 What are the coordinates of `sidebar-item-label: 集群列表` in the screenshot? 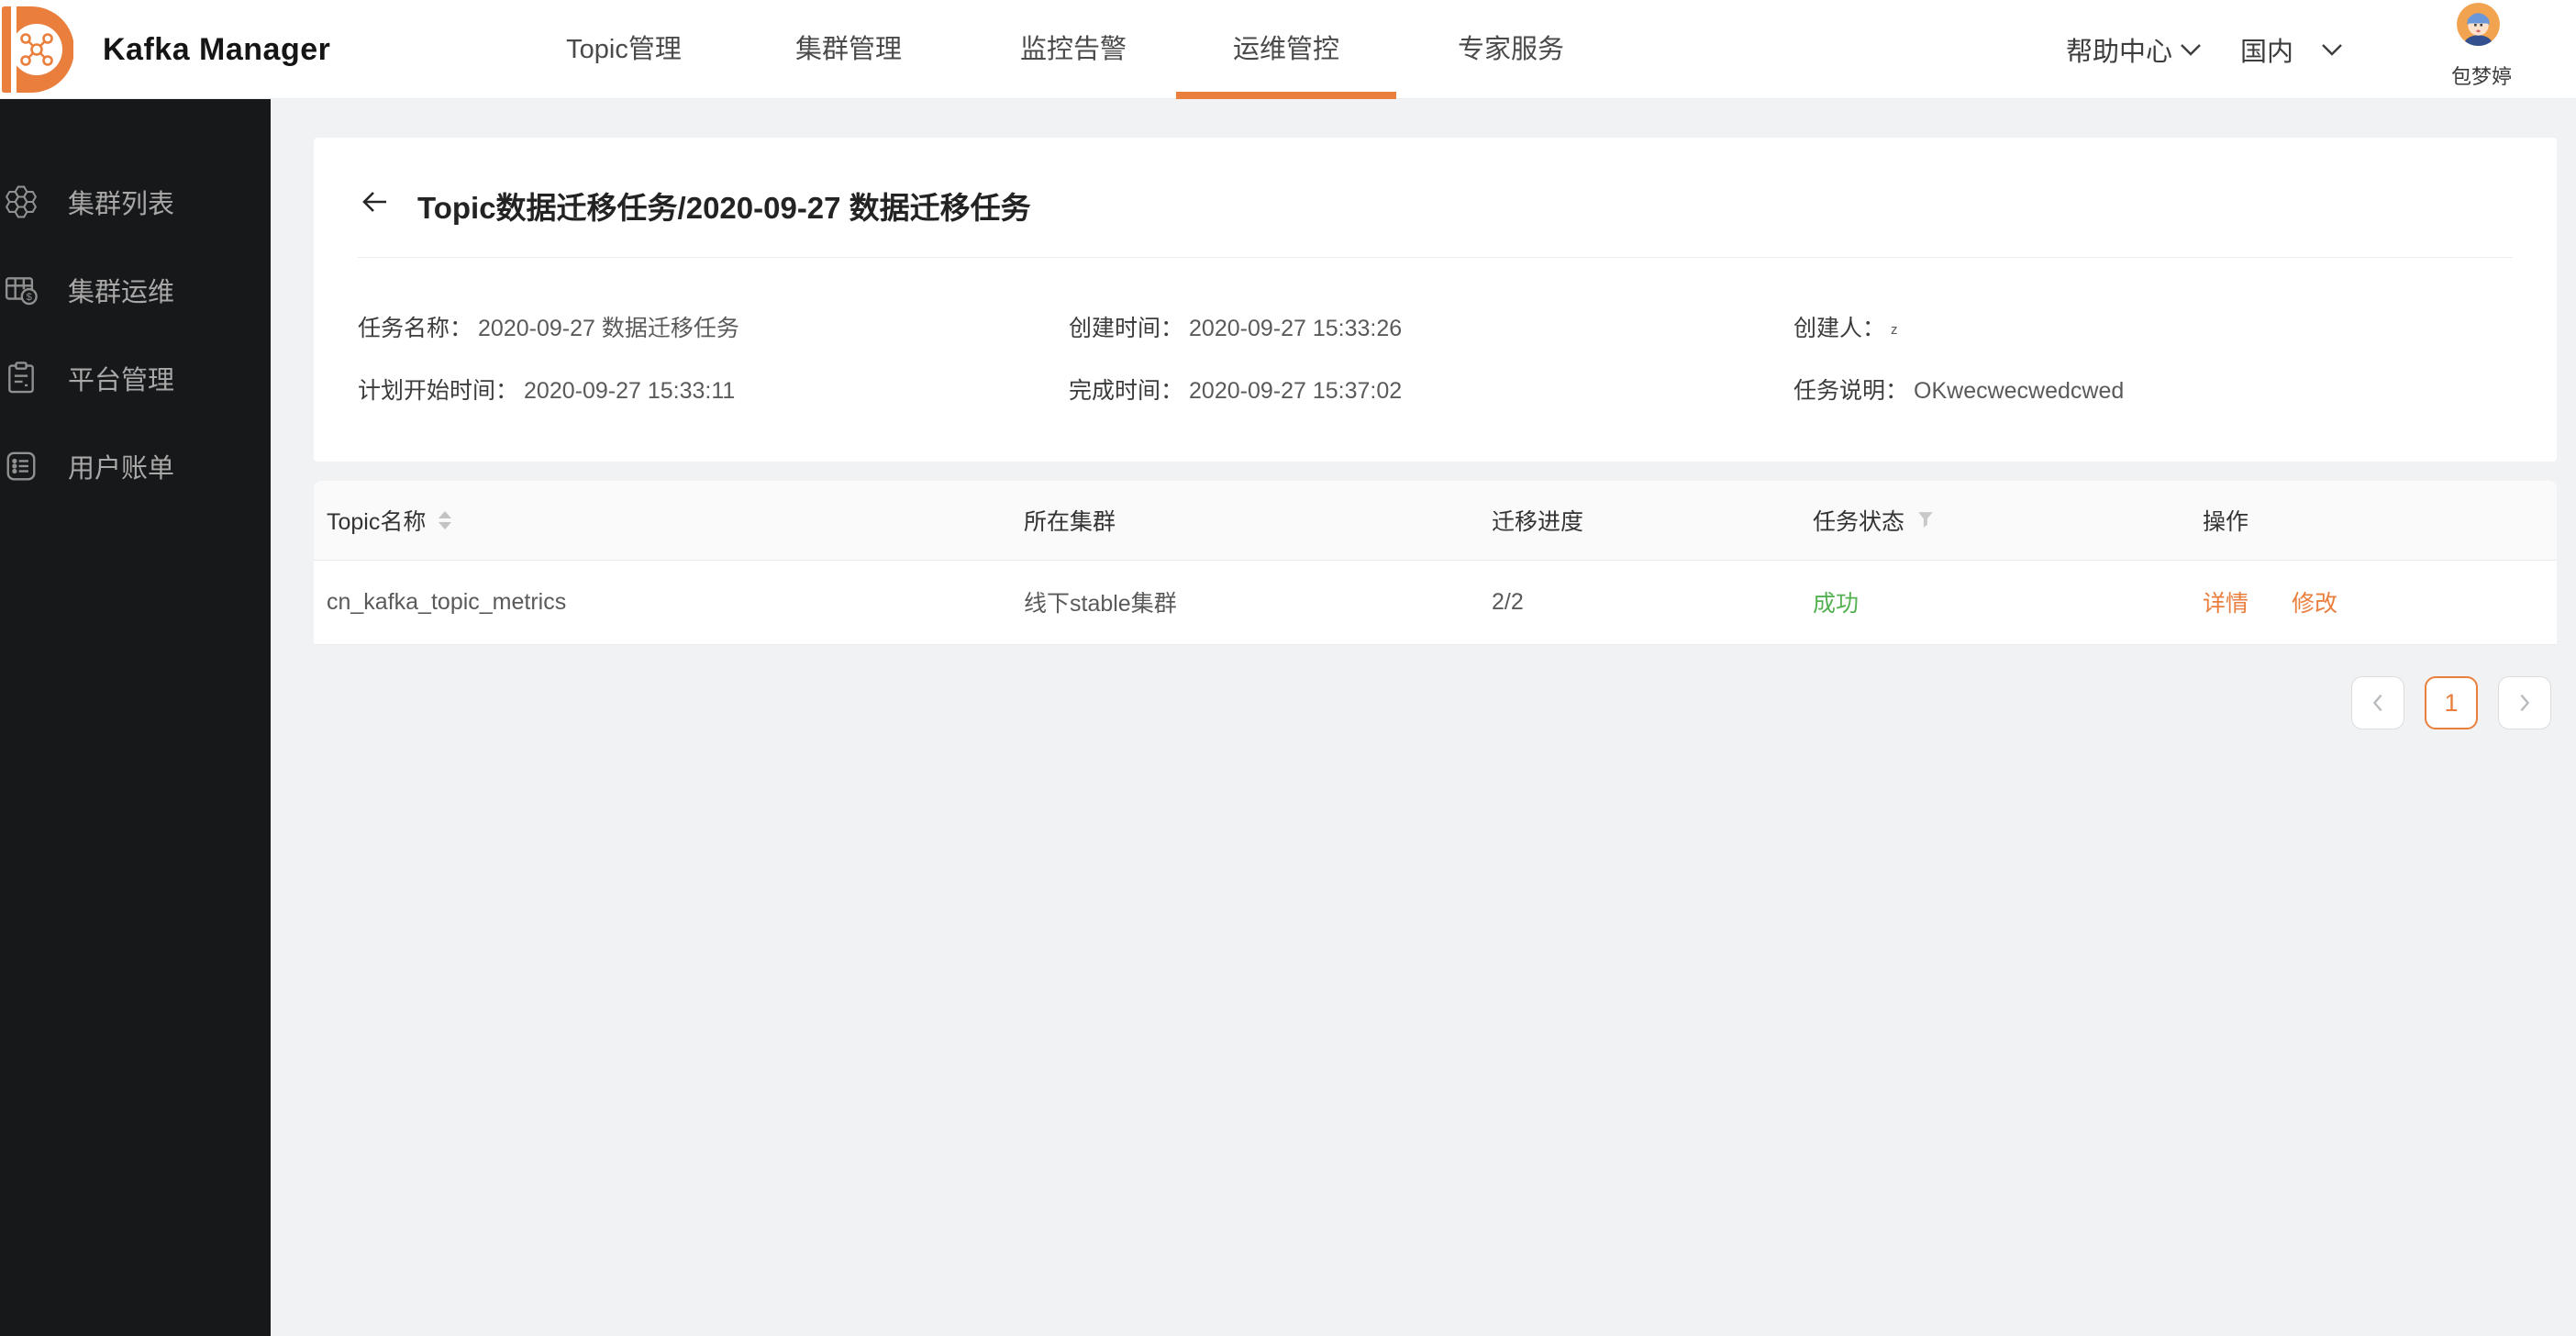 It's located at (121, 204).